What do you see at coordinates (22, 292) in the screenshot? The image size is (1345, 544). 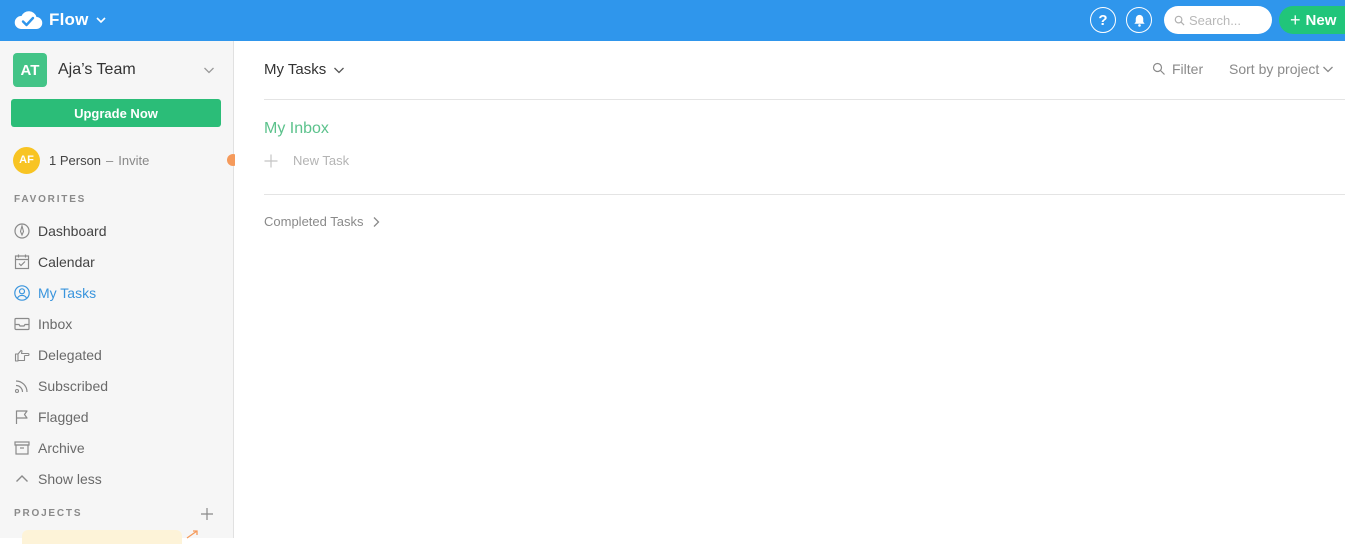 I see `user-circle-icon` at bounding box center [22, 292].